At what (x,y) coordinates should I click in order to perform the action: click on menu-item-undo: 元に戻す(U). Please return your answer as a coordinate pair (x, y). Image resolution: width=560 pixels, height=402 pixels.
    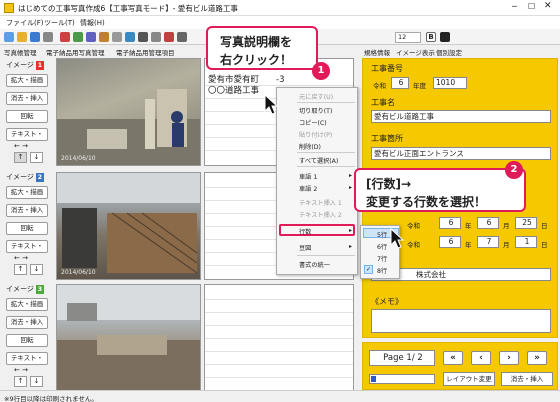
    Looking at the image, I should click on (316, 96).